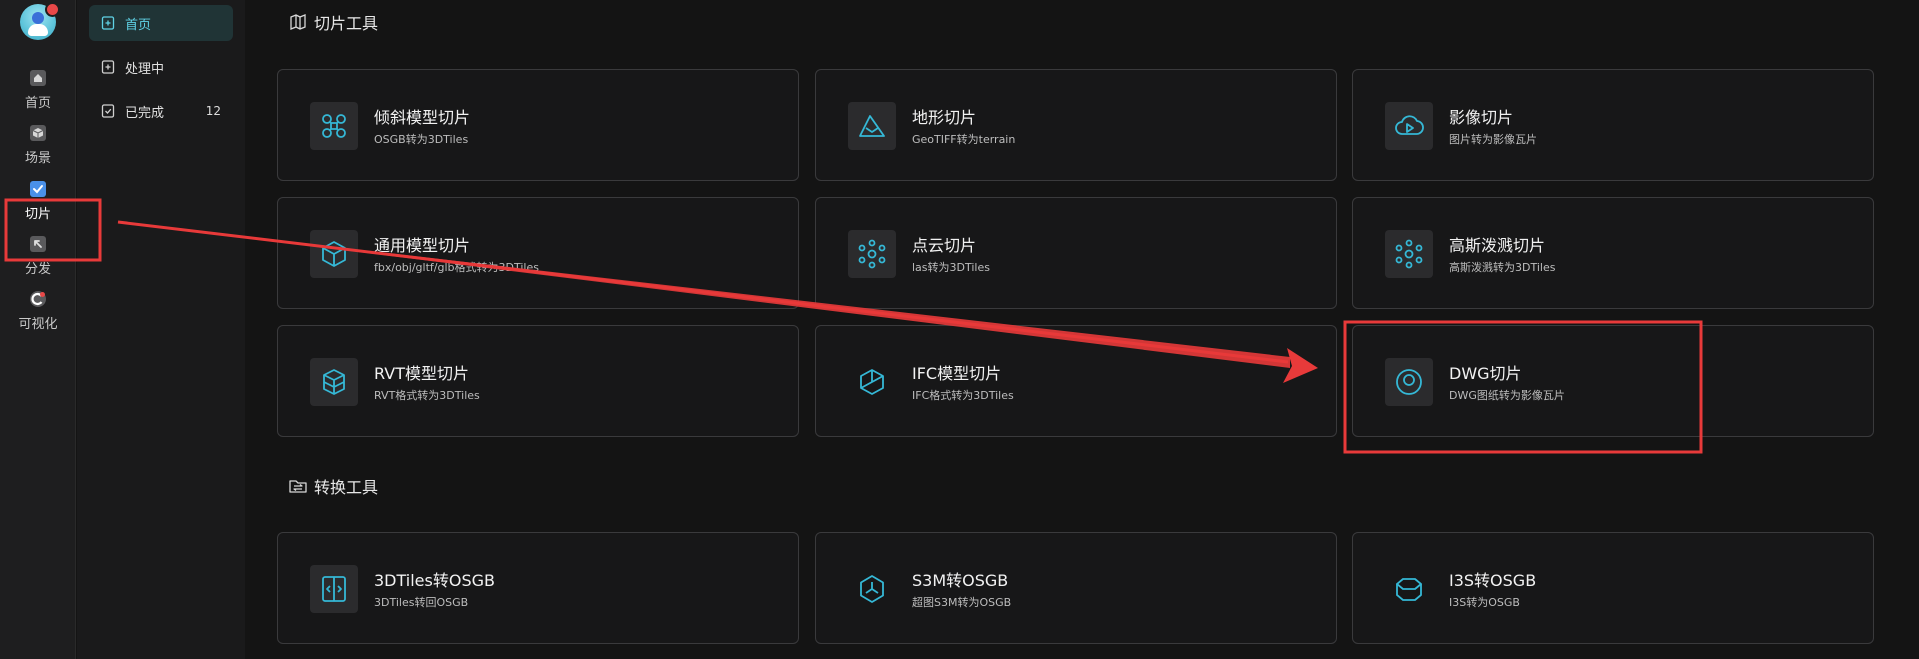 The image size is (1919, 659). I want to click on box-icon, so click(334, 254).